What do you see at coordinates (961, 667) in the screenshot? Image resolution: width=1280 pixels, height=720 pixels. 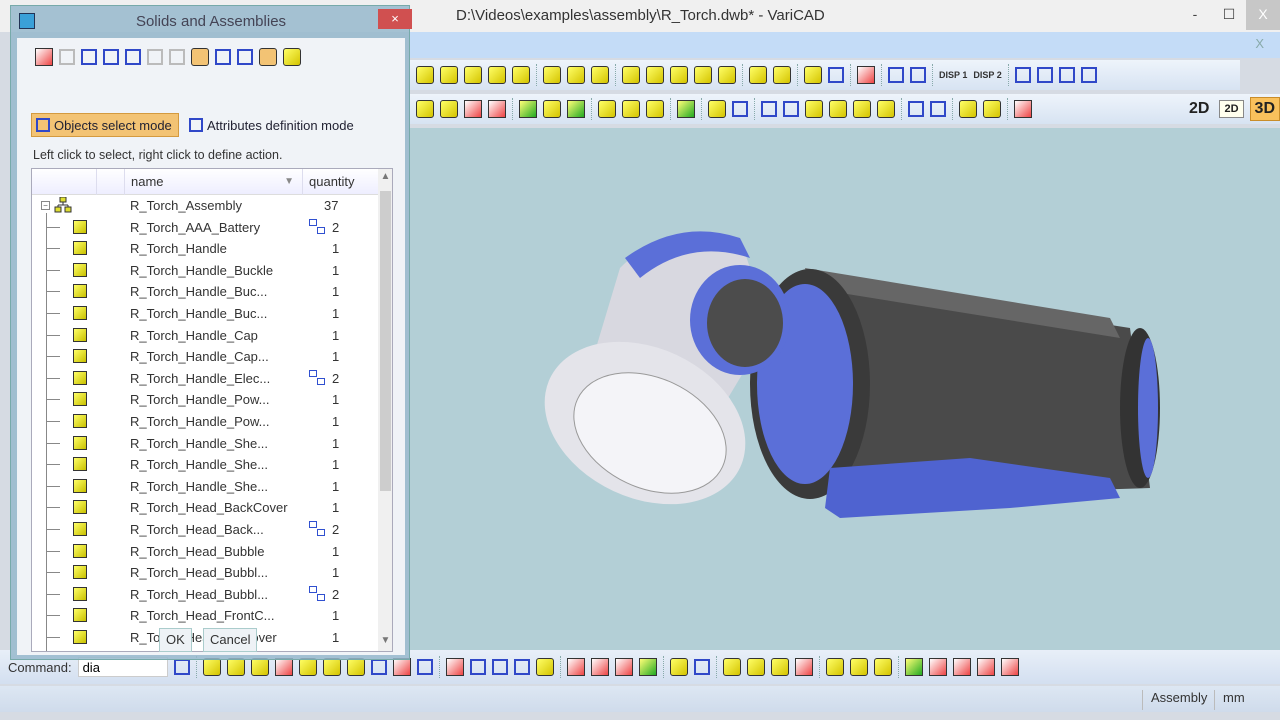 I see `update-cancel-2-icon` at bounding box center [961, 667].